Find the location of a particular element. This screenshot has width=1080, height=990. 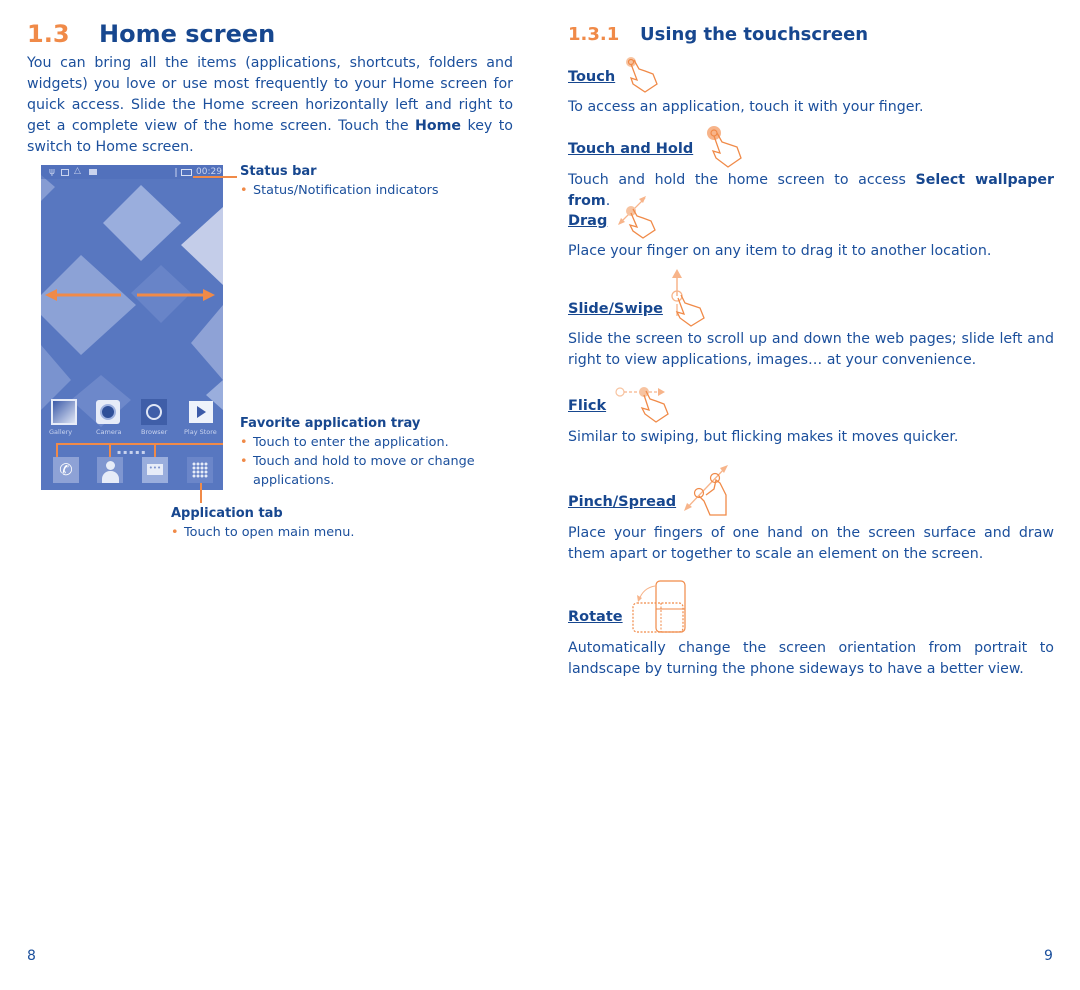

section-title: Home screen is located at coordinates (187, 34).